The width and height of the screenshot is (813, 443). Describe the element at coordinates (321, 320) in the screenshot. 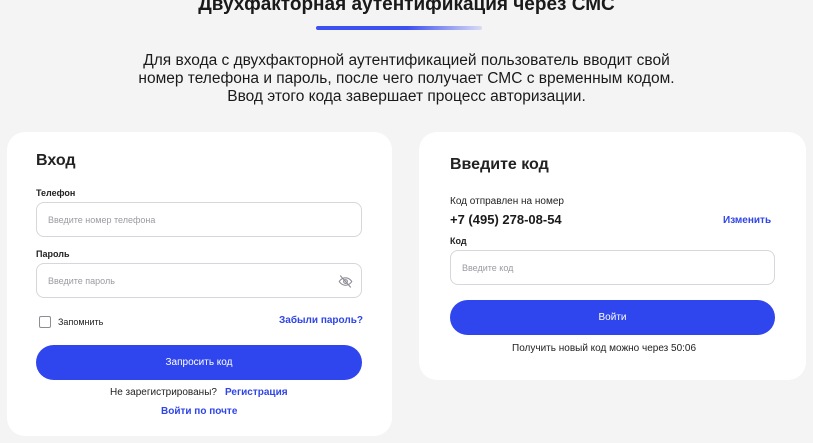

I see `forgot-password-link: Забыли пароль?` at that location.